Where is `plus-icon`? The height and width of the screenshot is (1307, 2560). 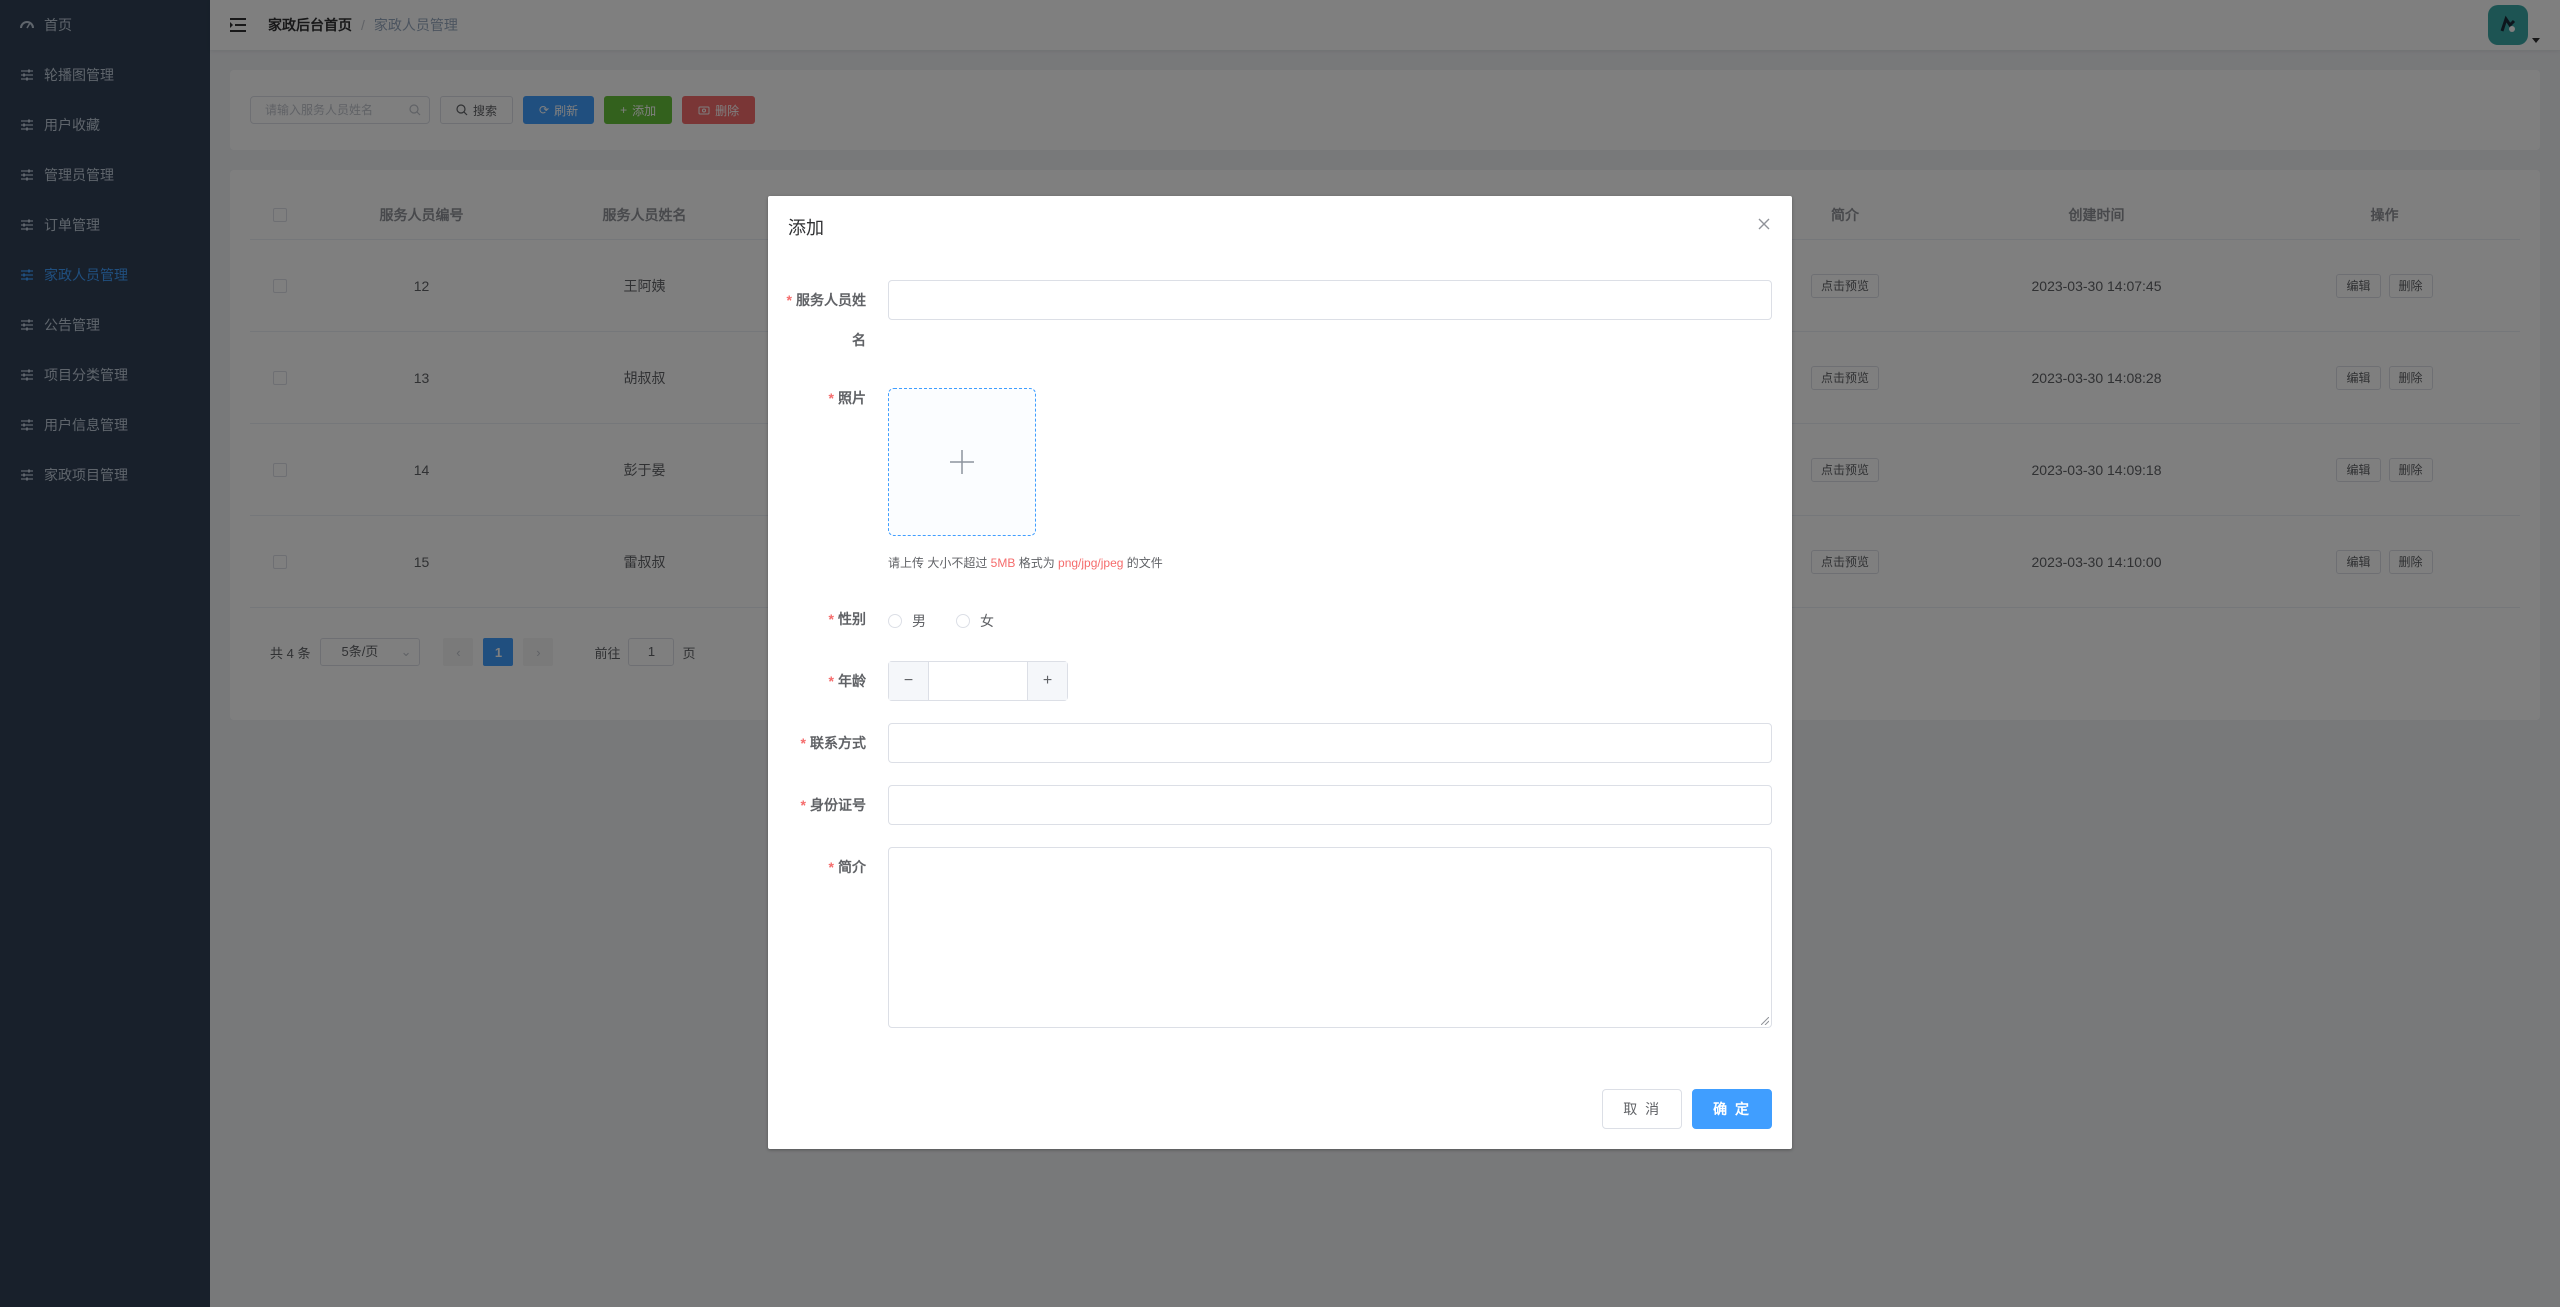
plus-icon is located at coordinates (962, 462).